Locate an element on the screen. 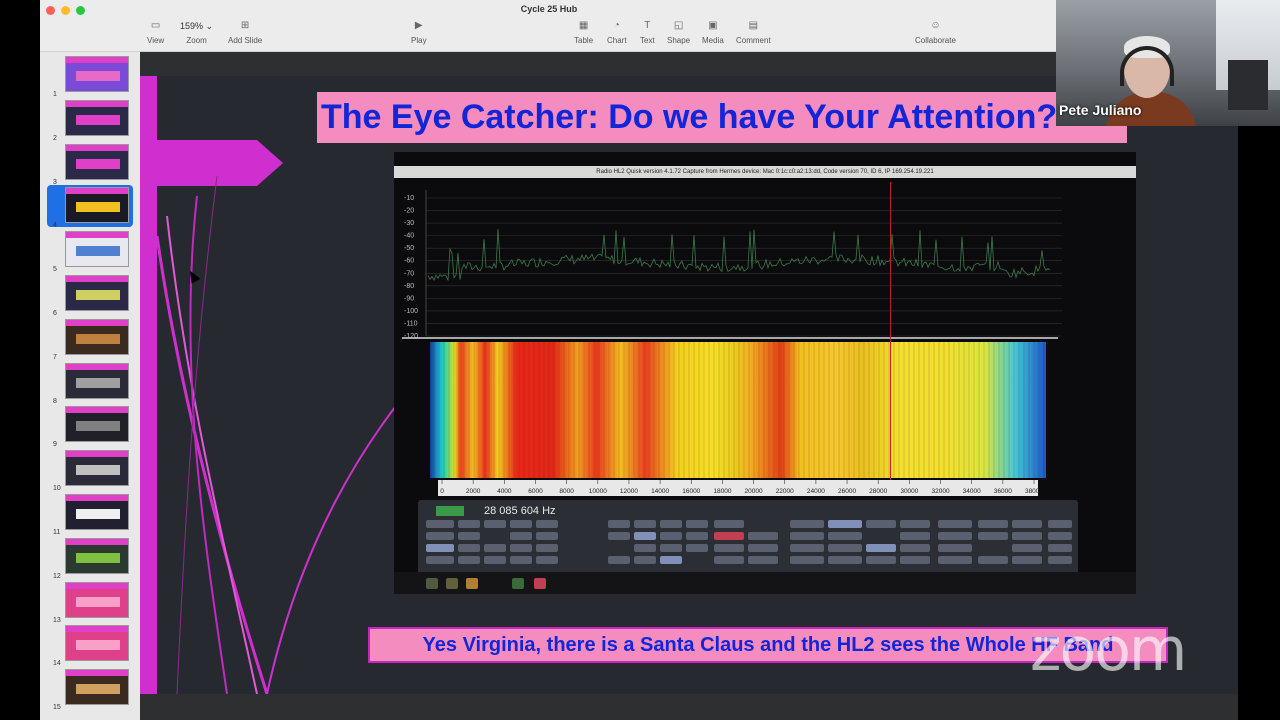  collaborate-label: Collaborate is located at coordinates (935, 40).